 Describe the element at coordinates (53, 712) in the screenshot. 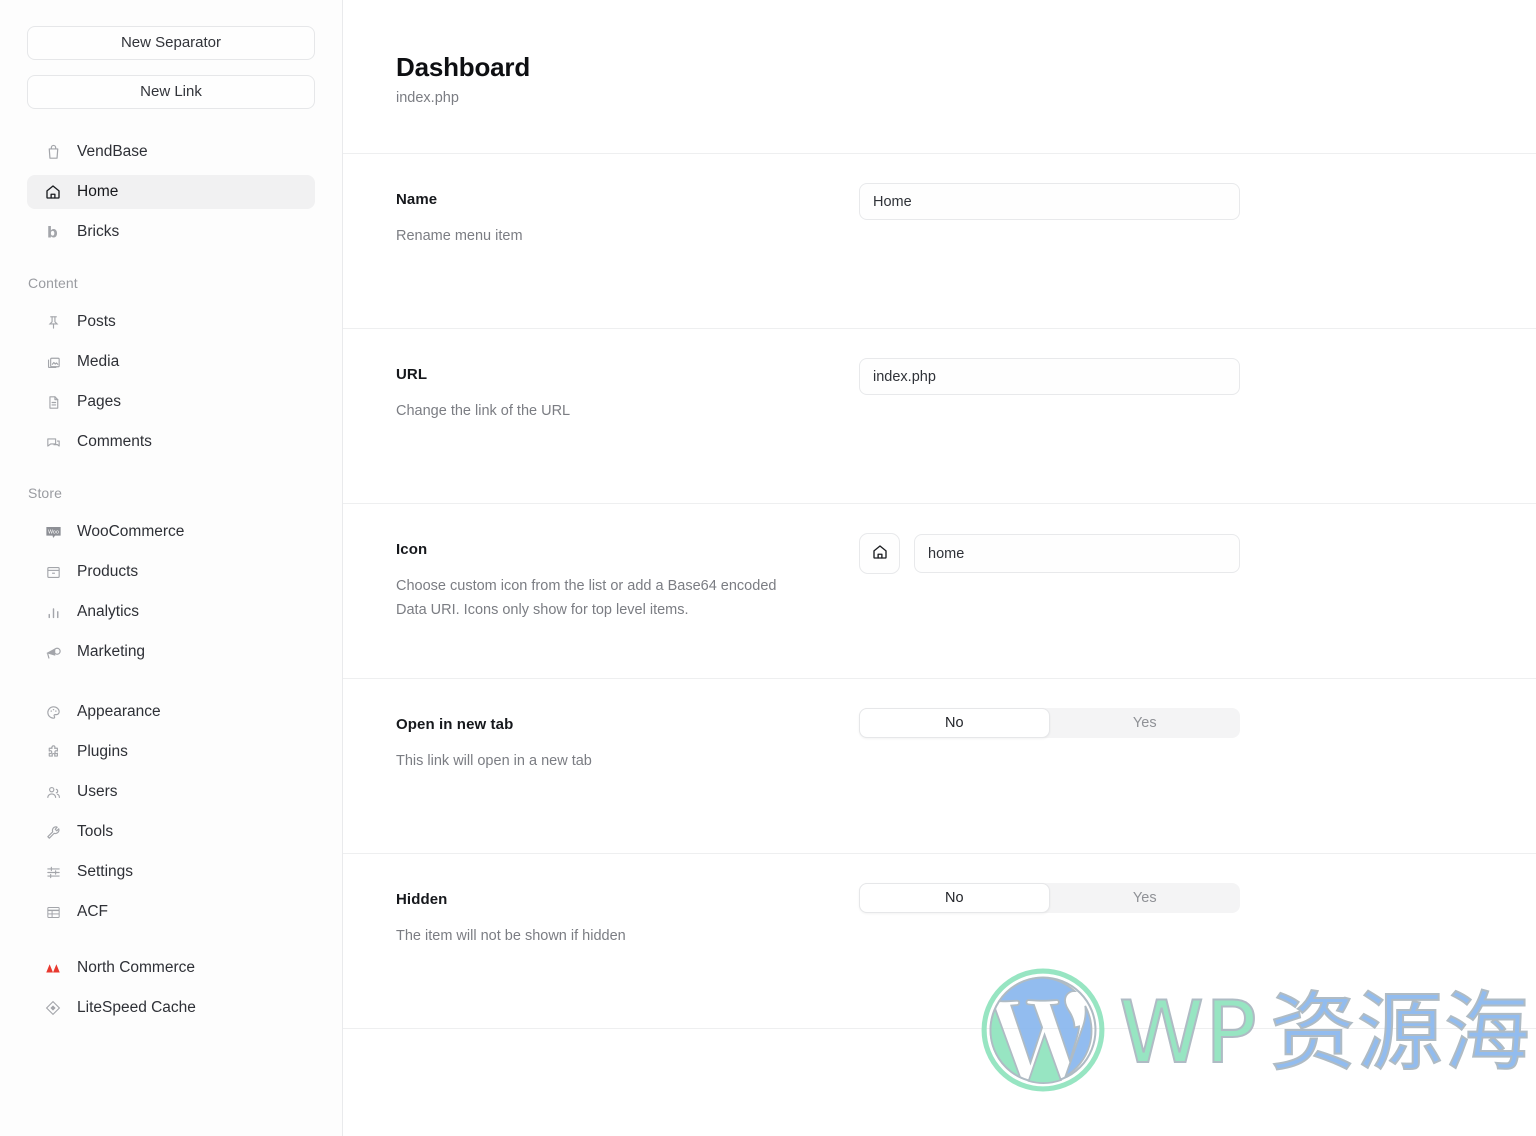

I see `palette-icon` at that location.